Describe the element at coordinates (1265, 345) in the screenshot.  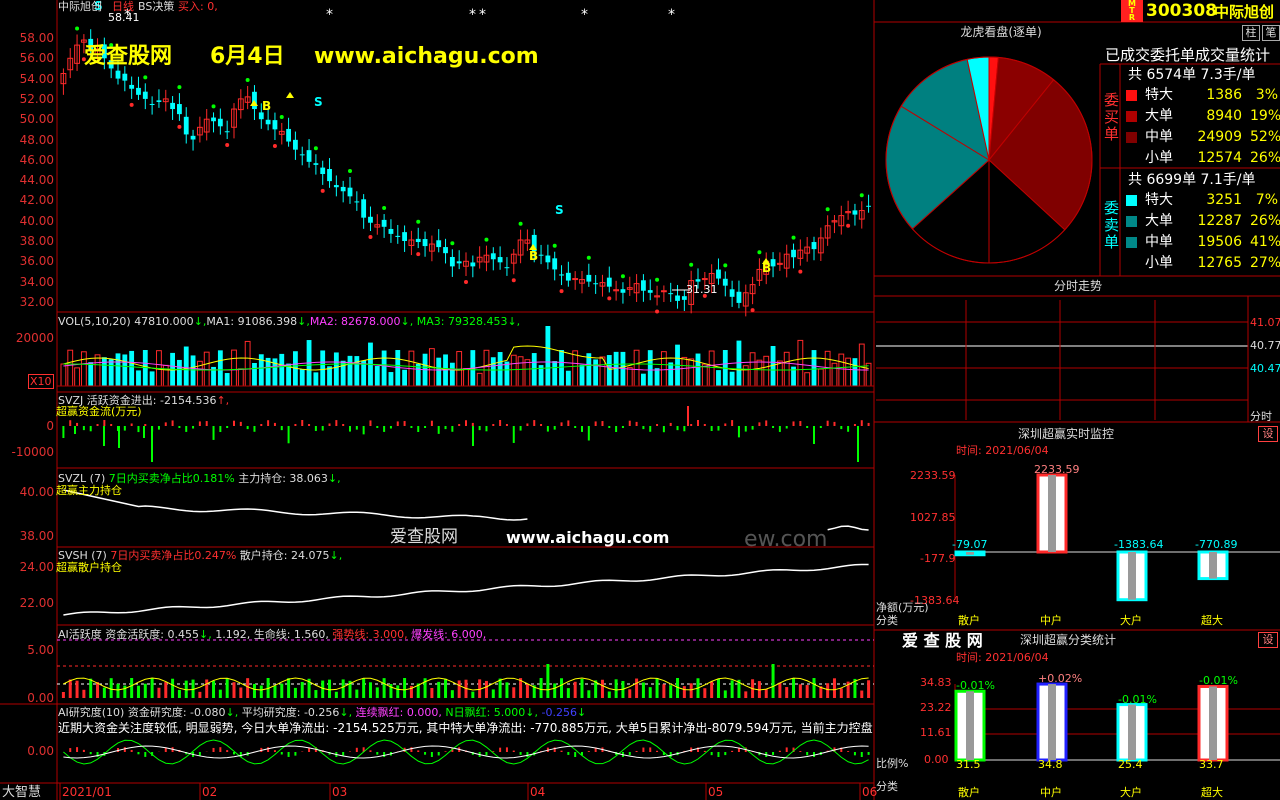
I see `intraday-y2: 40.77` at that location.